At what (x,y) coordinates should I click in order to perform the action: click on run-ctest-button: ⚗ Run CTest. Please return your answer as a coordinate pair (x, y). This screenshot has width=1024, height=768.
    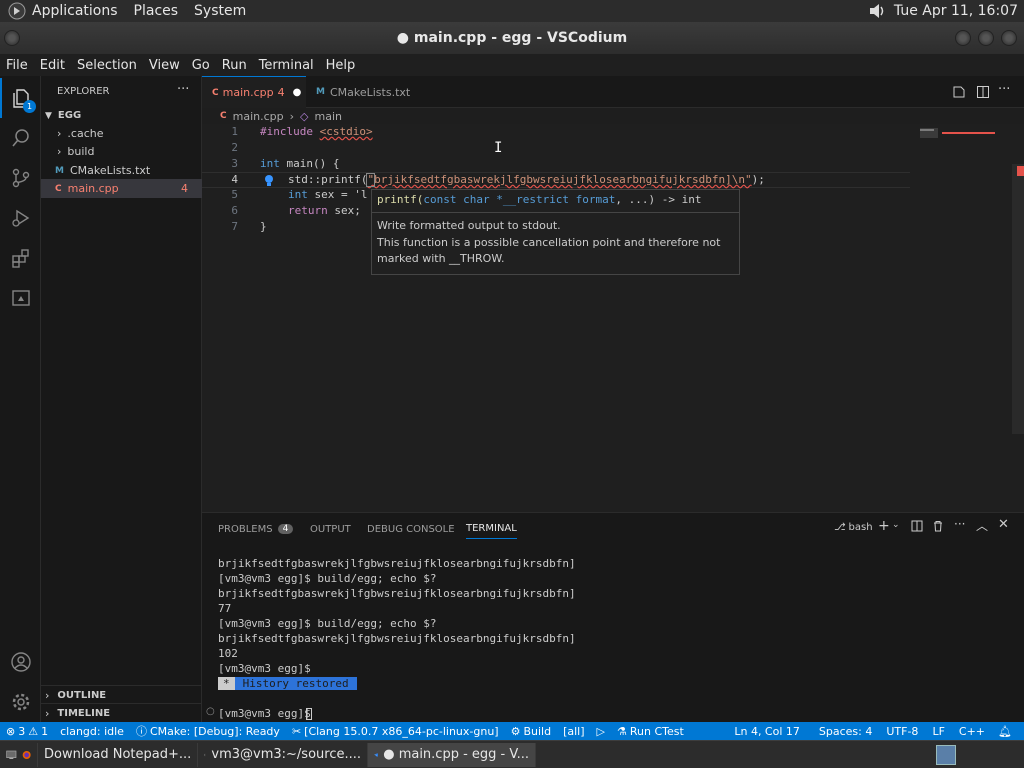
    Looking at the image, I should click on (650, 731).